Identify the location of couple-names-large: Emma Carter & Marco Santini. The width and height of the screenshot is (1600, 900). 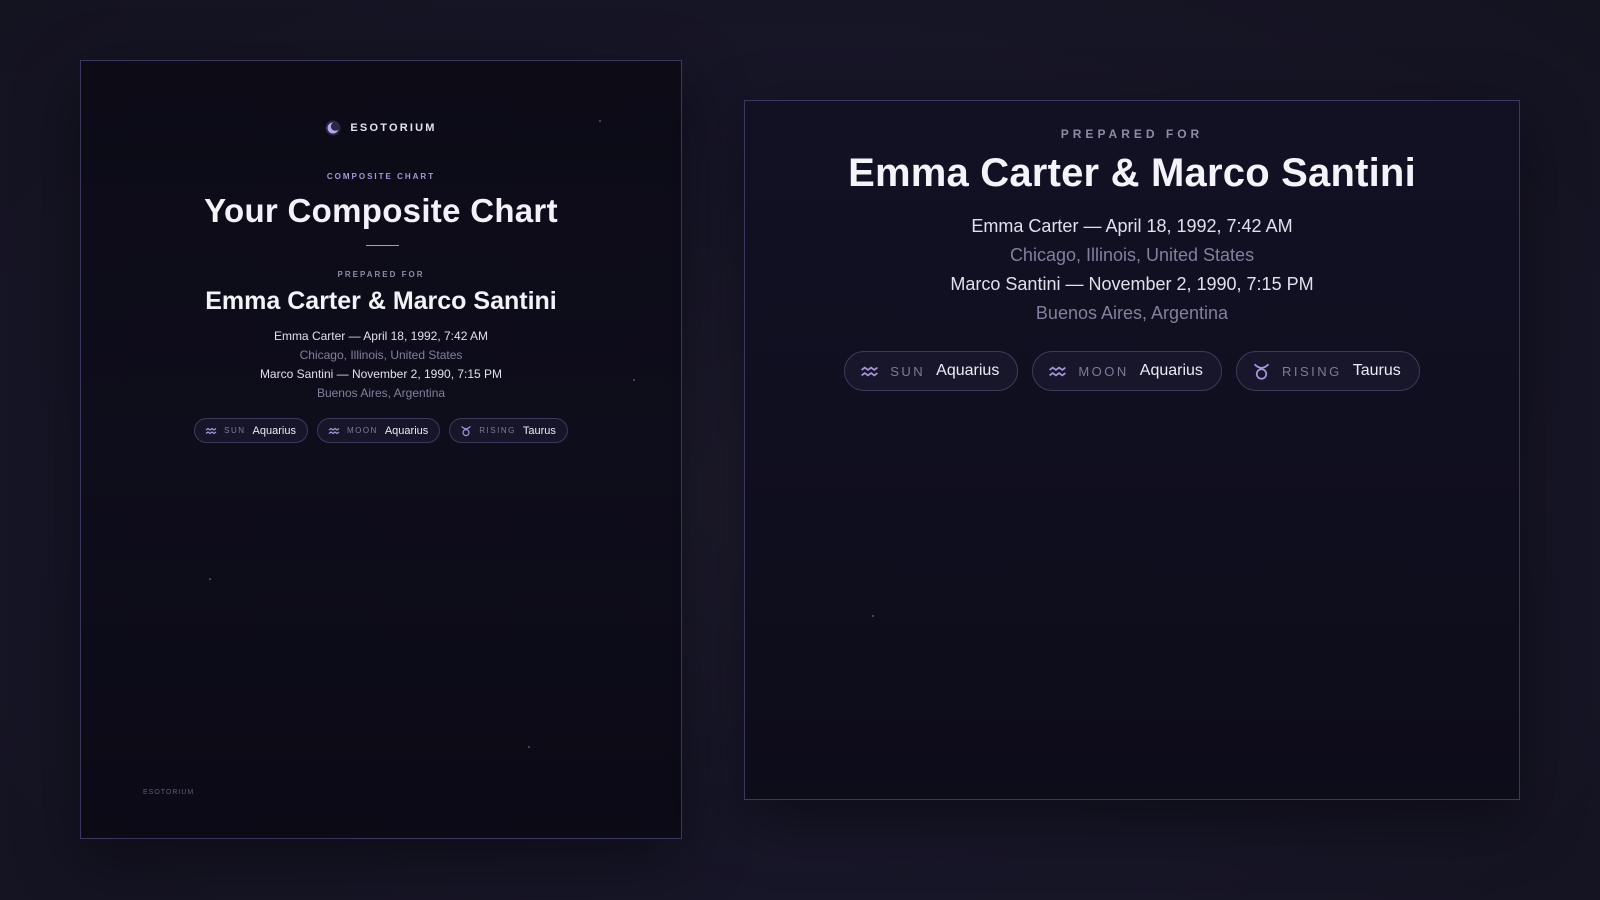
(1132, 173).